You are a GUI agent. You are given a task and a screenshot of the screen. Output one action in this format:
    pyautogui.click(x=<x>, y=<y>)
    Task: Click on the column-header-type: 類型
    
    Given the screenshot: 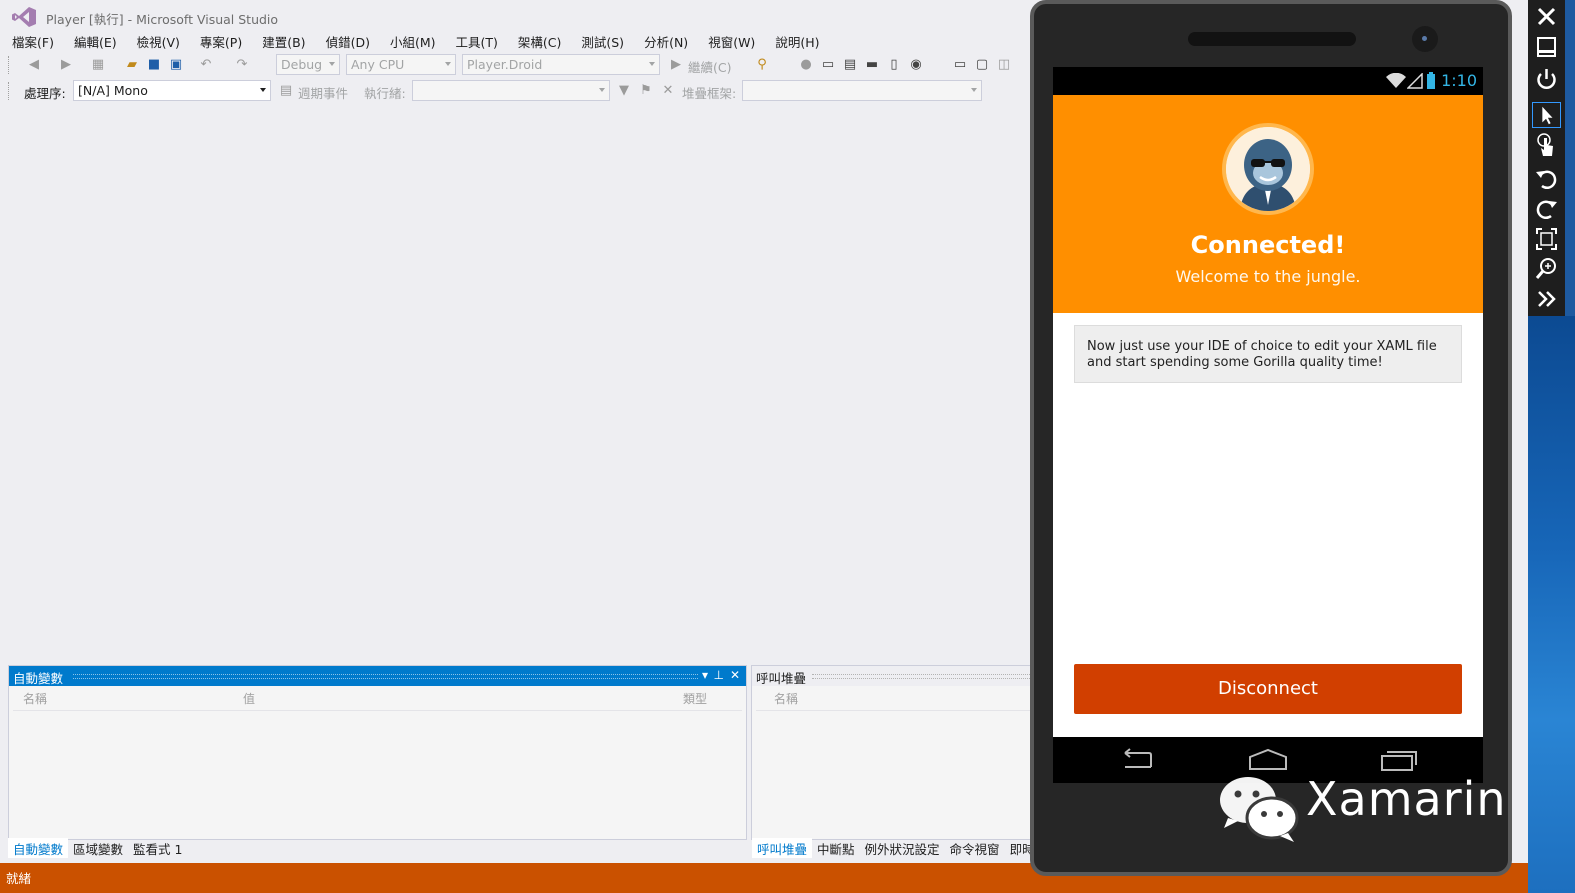 What is the action you would take?
    pyautogui.click(x=695, y=698)
    